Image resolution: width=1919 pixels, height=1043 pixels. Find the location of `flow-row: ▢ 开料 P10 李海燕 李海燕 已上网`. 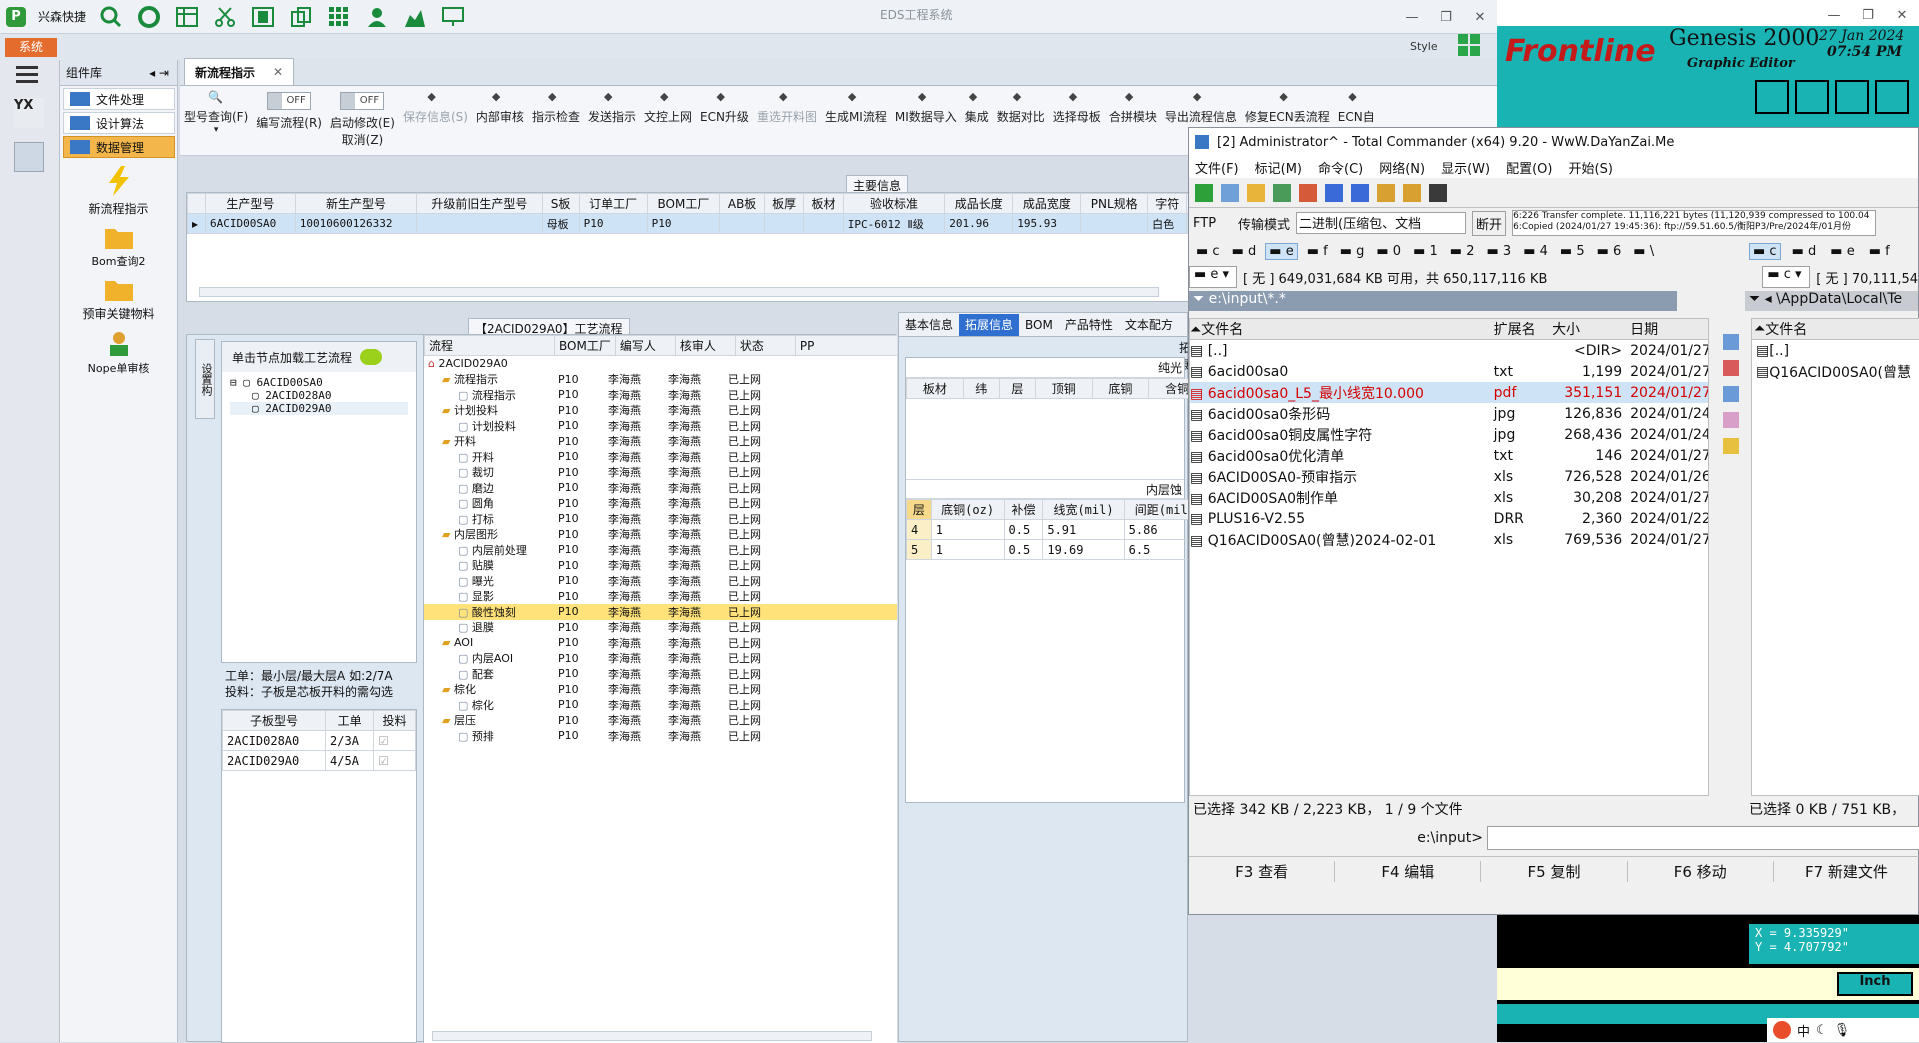

flow-row: ▢ 开料 P10 李海燕 李海燕 已上网 is located at coordinates (660, 457).